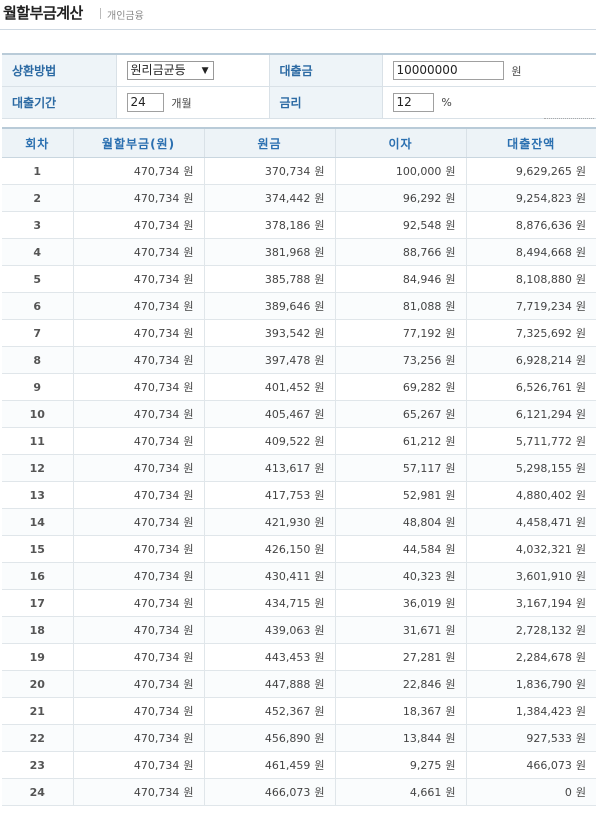 The height and width of the screenshot is (816, 600). What do you see at coordinates (287, 711) in the screenshot?
I see `cell-value: 452,367` at bounding box center [287, 711].